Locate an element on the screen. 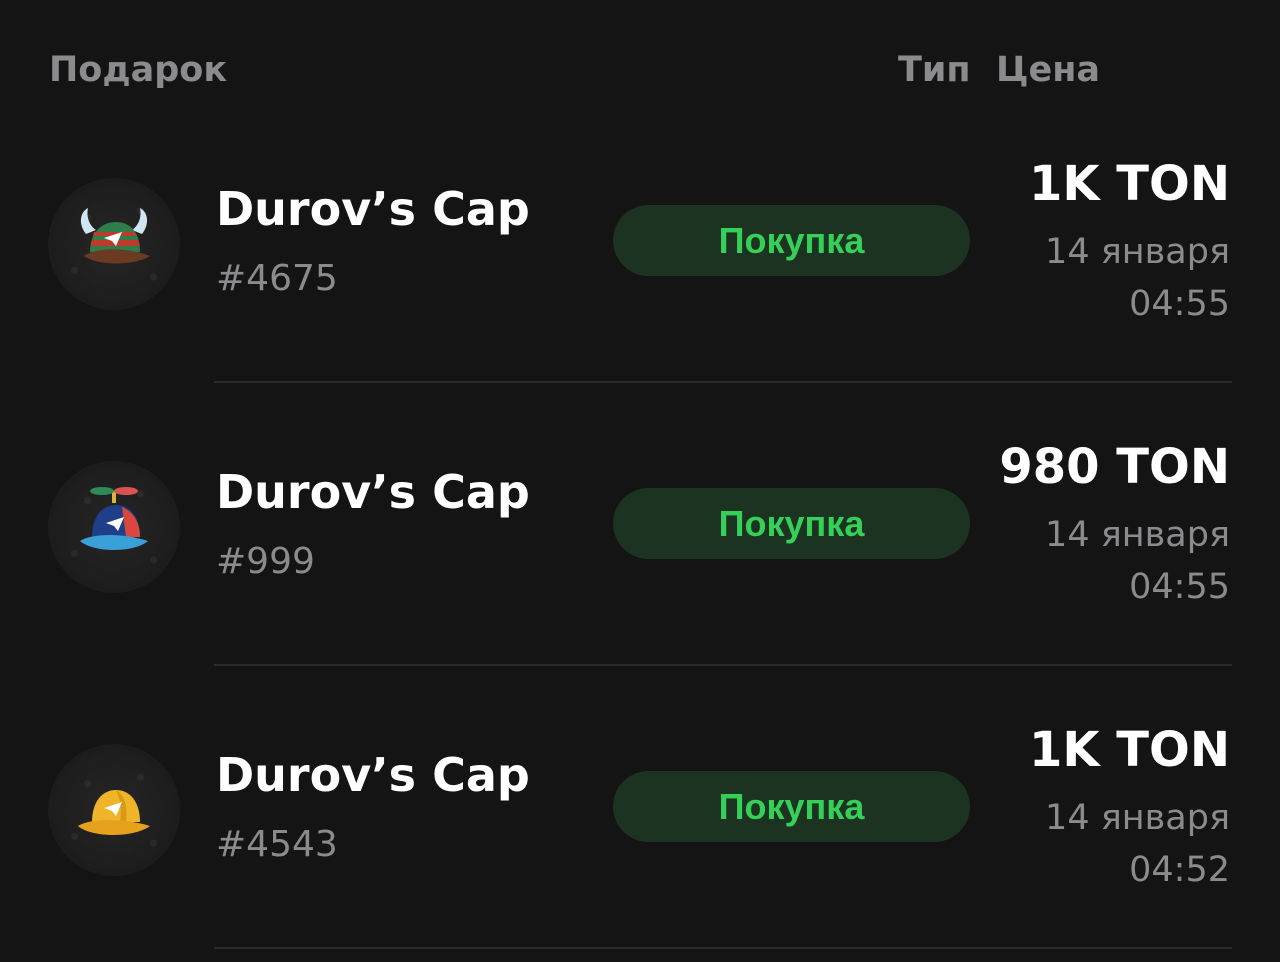 The width and height of the screenshot is (1280, 962). header-type: Тип is located at coordinates (934, 70).